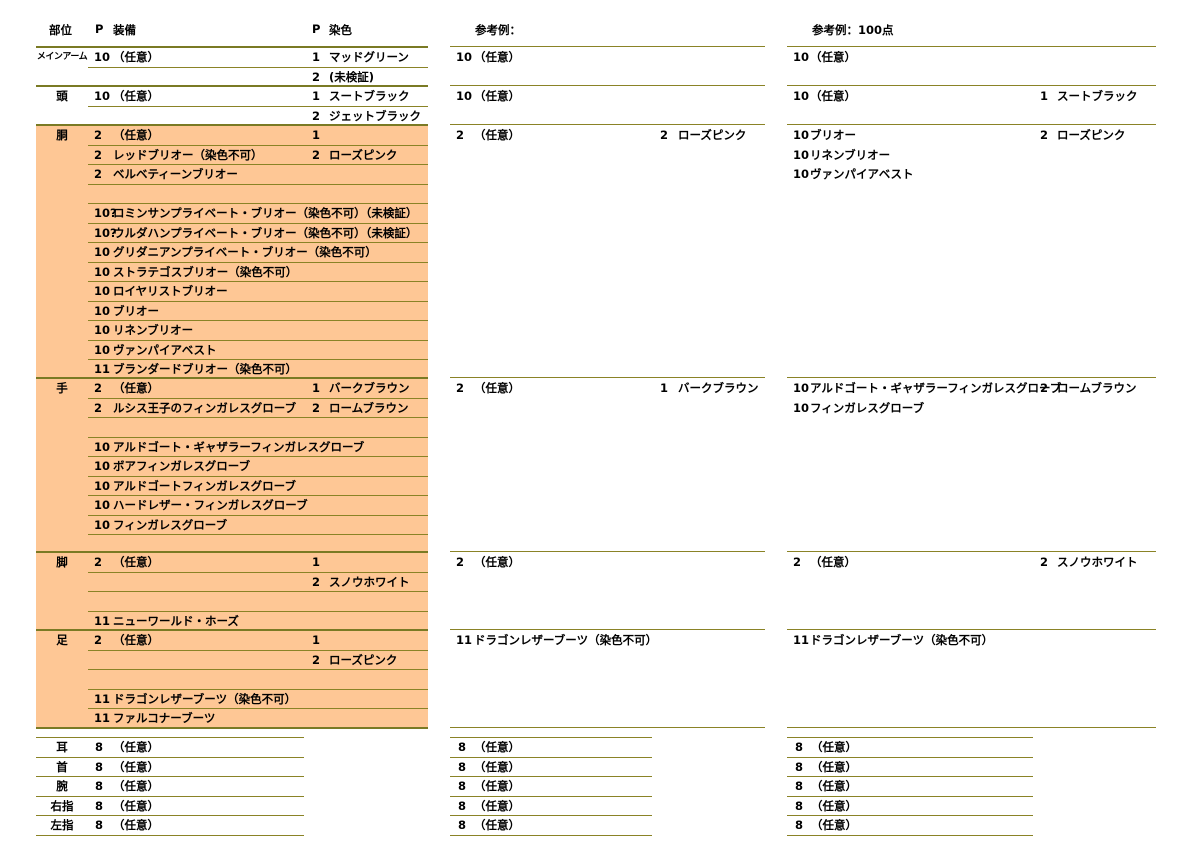  Describe the element at coordinates (265, 213) in the screenshot. I see `equip-name: ロミンサンプライベート・ブリオー（染色不可）（未検証）` at that location.